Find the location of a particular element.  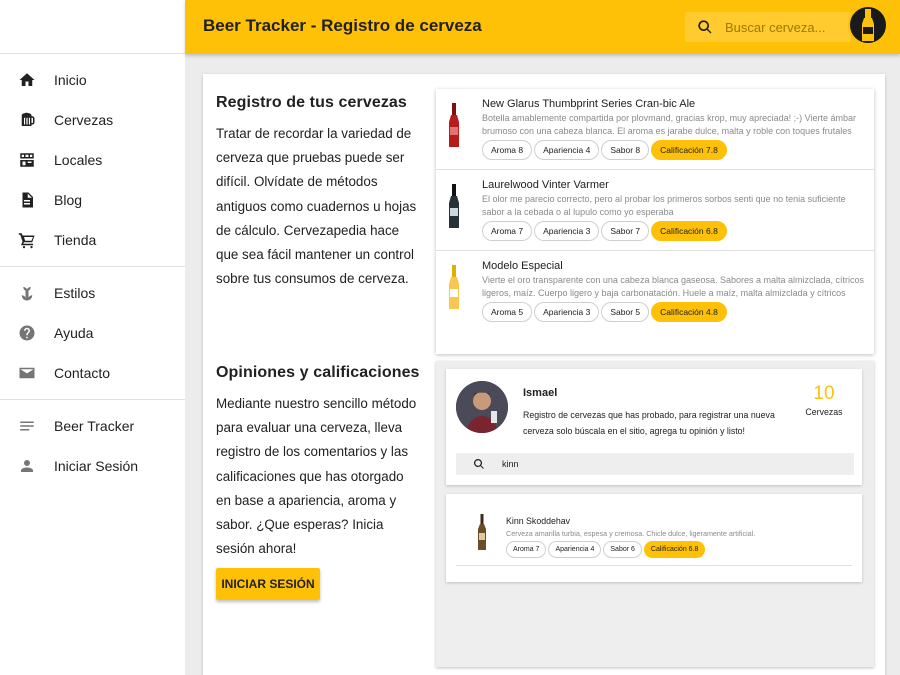

beer-bottle-logo is located at coordinates (868, 25).